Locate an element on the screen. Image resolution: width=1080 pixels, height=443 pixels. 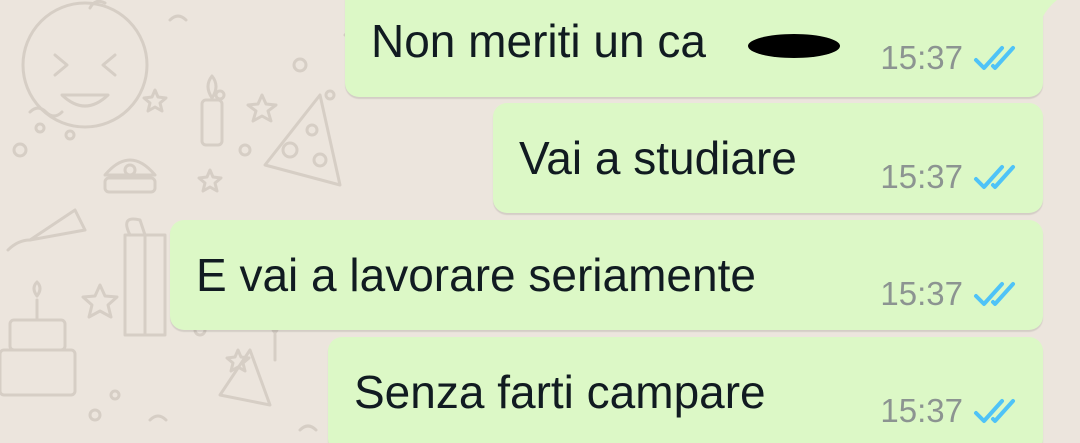
message-text: Non meriti un ca is located at coordinates (538, 41).